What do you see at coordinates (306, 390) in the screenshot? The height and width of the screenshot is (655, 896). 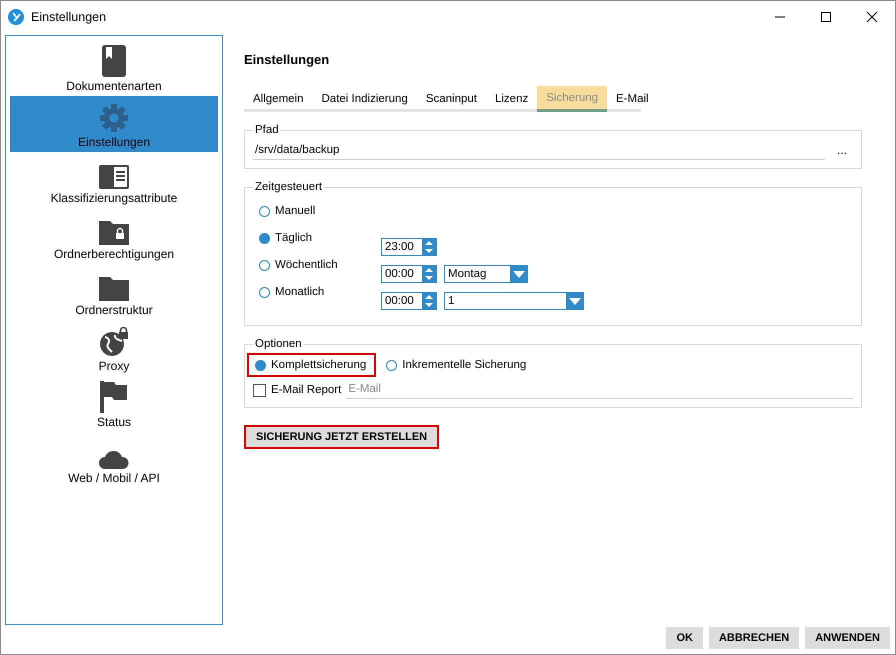 I see `checkbox-label: E-Mail Report` at bounding box center [306, 390].